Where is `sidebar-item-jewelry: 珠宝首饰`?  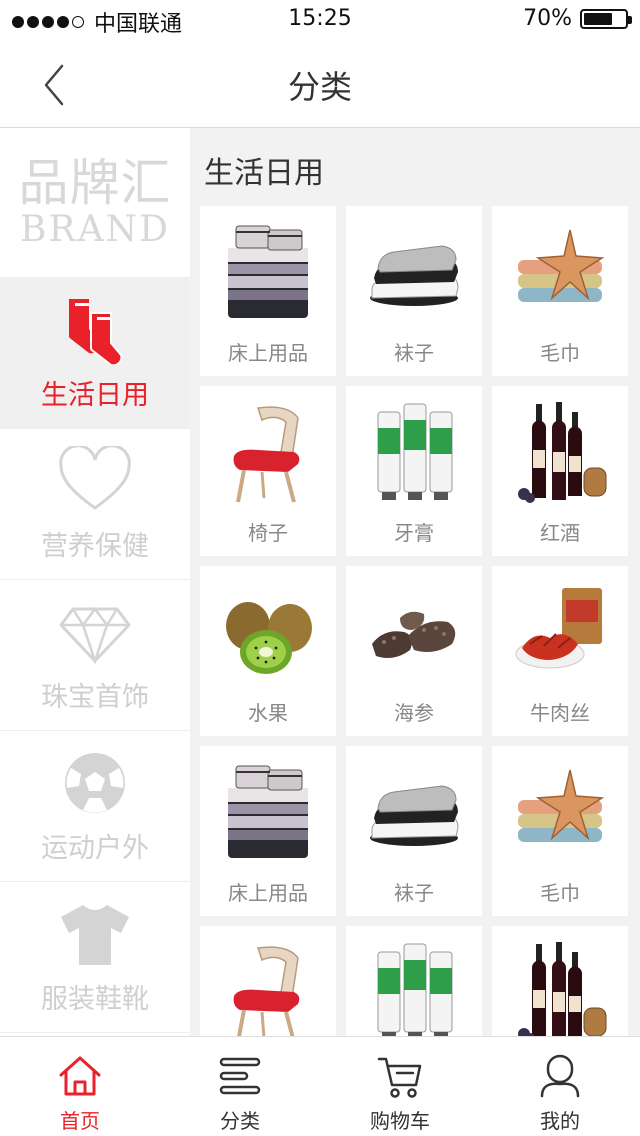
sidebar-item-jewelry: 珠宝首饰 is located at coordinates (95, 655).